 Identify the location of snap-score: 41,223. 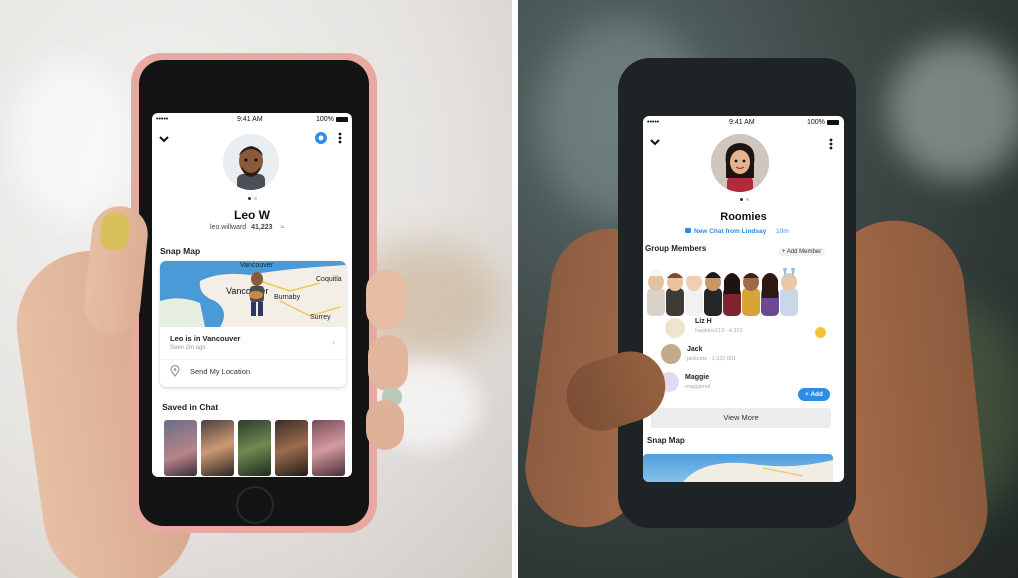
(262, 227).